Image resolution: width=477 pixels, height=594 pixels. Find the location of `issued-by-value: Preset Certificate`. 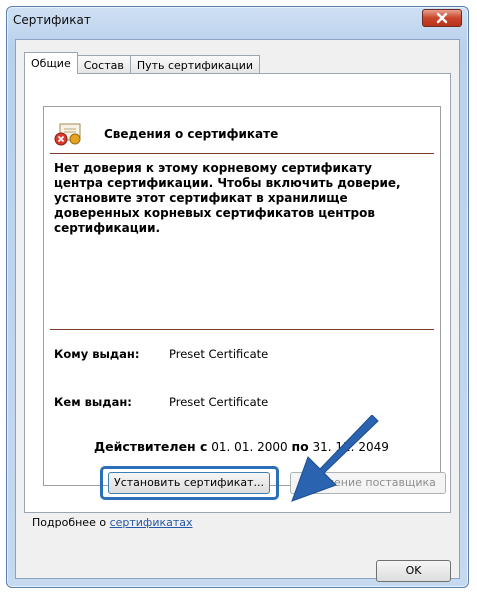

issued-by-value: Preset Certificate is located at coordinates (219, 402).